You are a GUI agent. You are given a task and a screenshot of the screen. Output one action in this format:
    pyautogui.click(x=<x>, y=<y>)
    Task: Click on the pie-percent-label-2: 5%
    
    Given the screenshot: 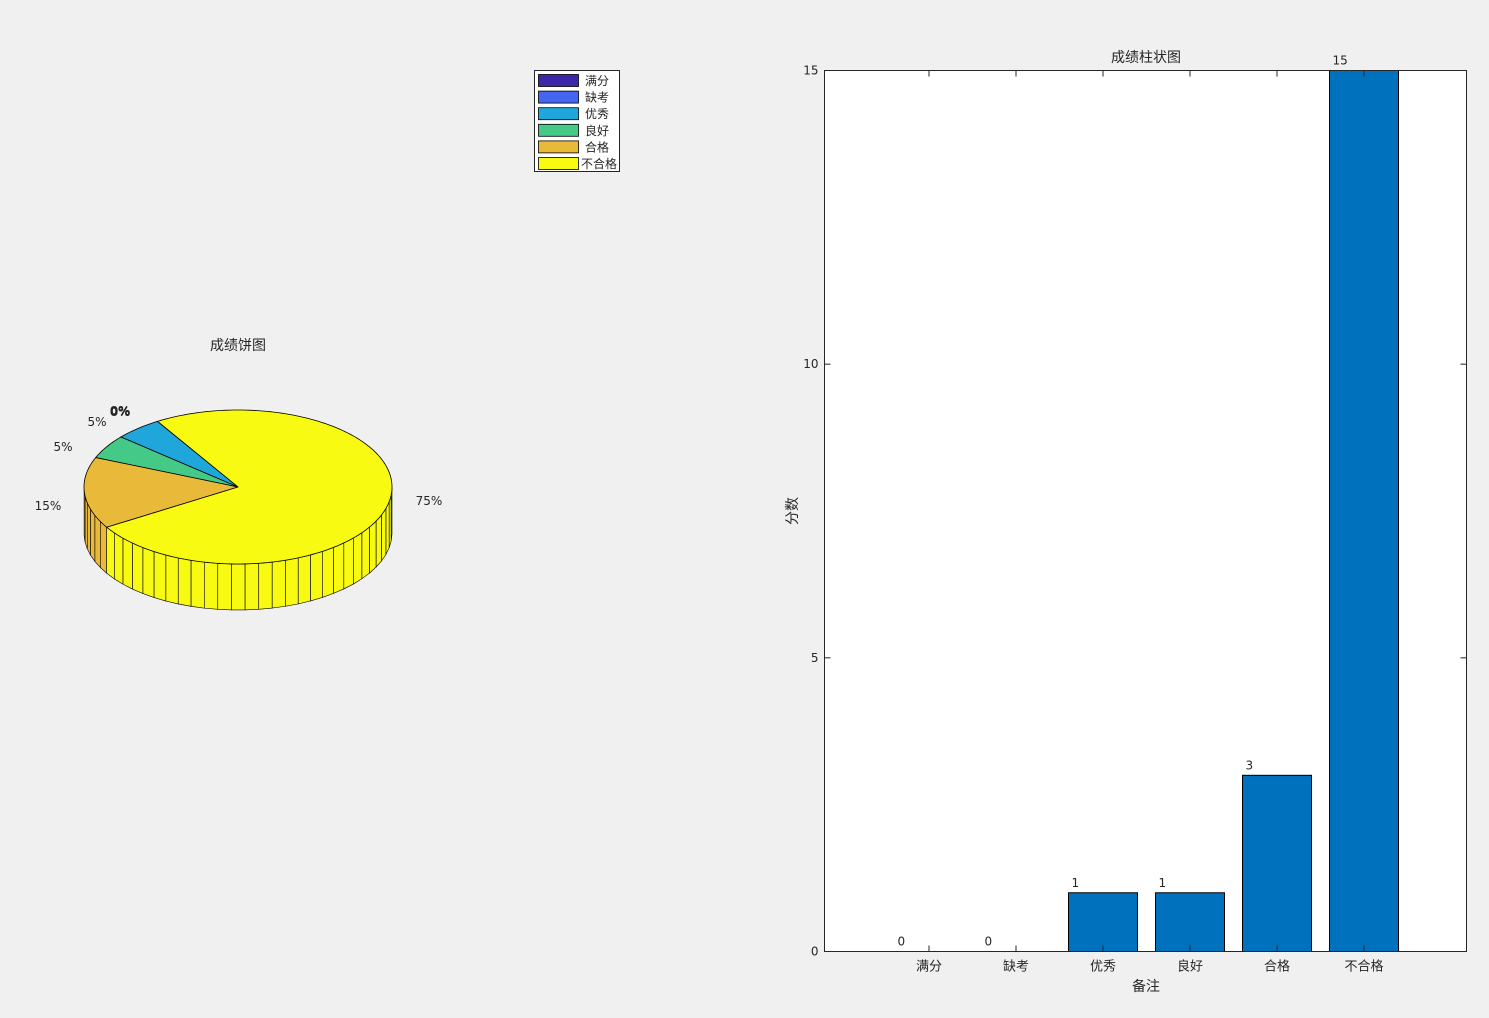 What is the action you would take?
    pyautogui.click(x=96, y=422)
    